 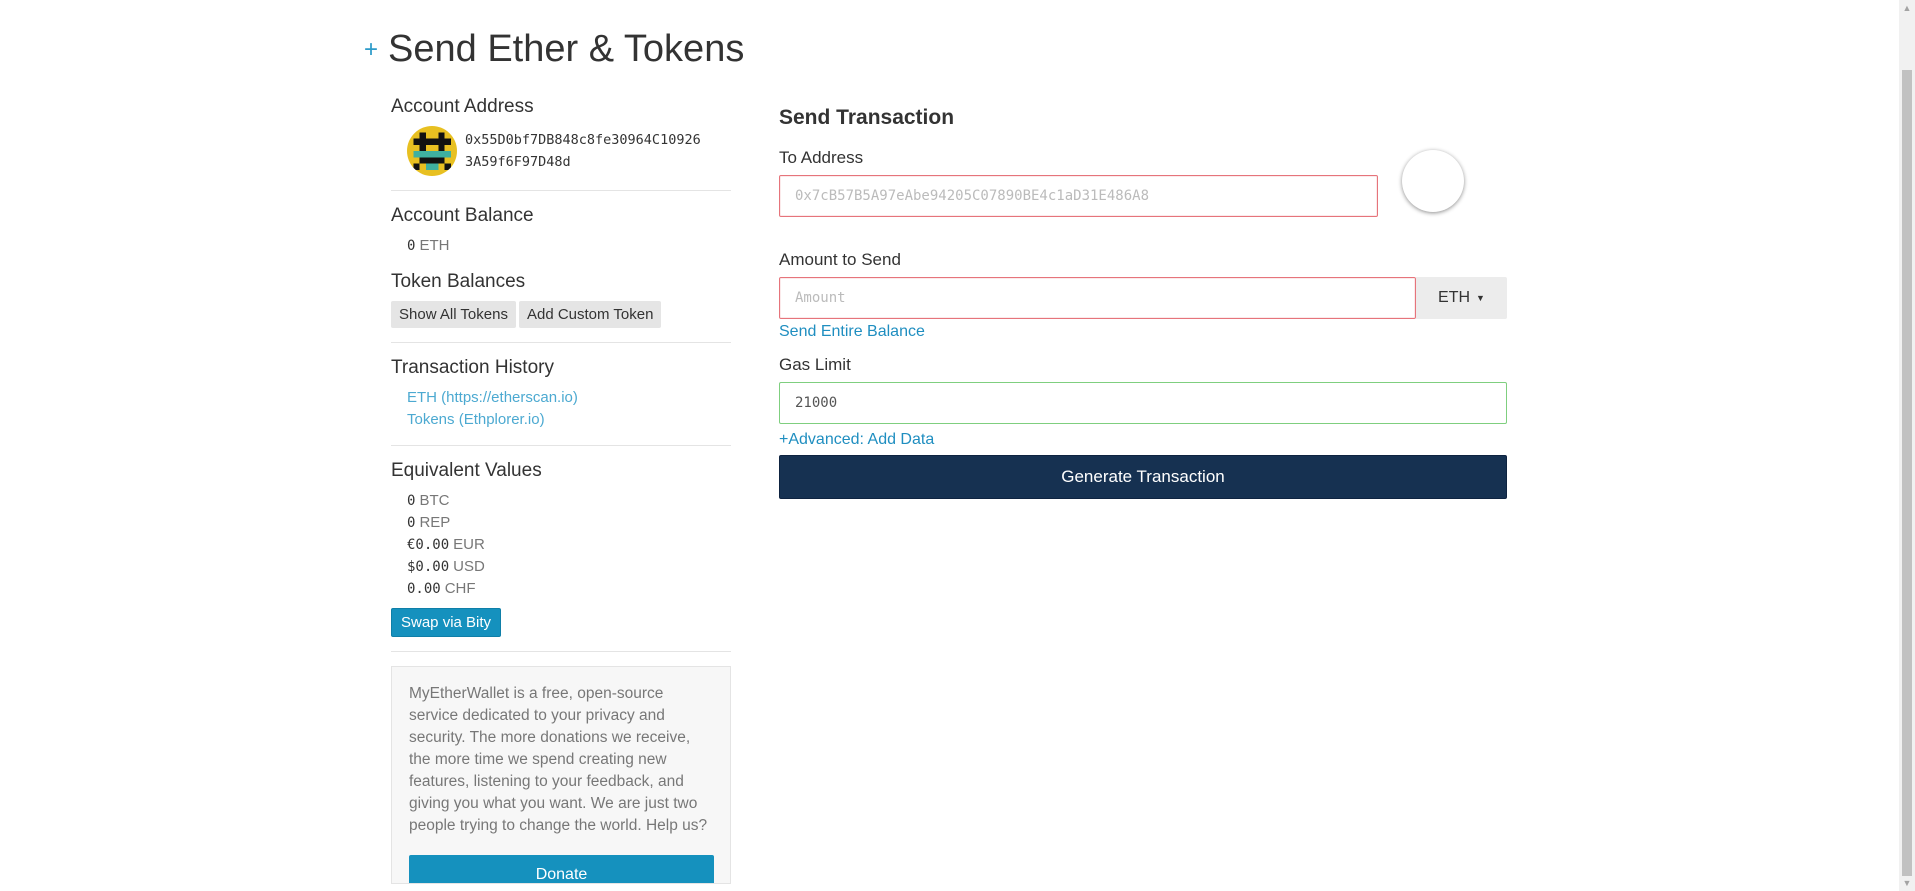 What do you see at coordinates (820, 298) in the screenshot?
I see `amount-placeholder: Amount` at bounding box center [820, 298].